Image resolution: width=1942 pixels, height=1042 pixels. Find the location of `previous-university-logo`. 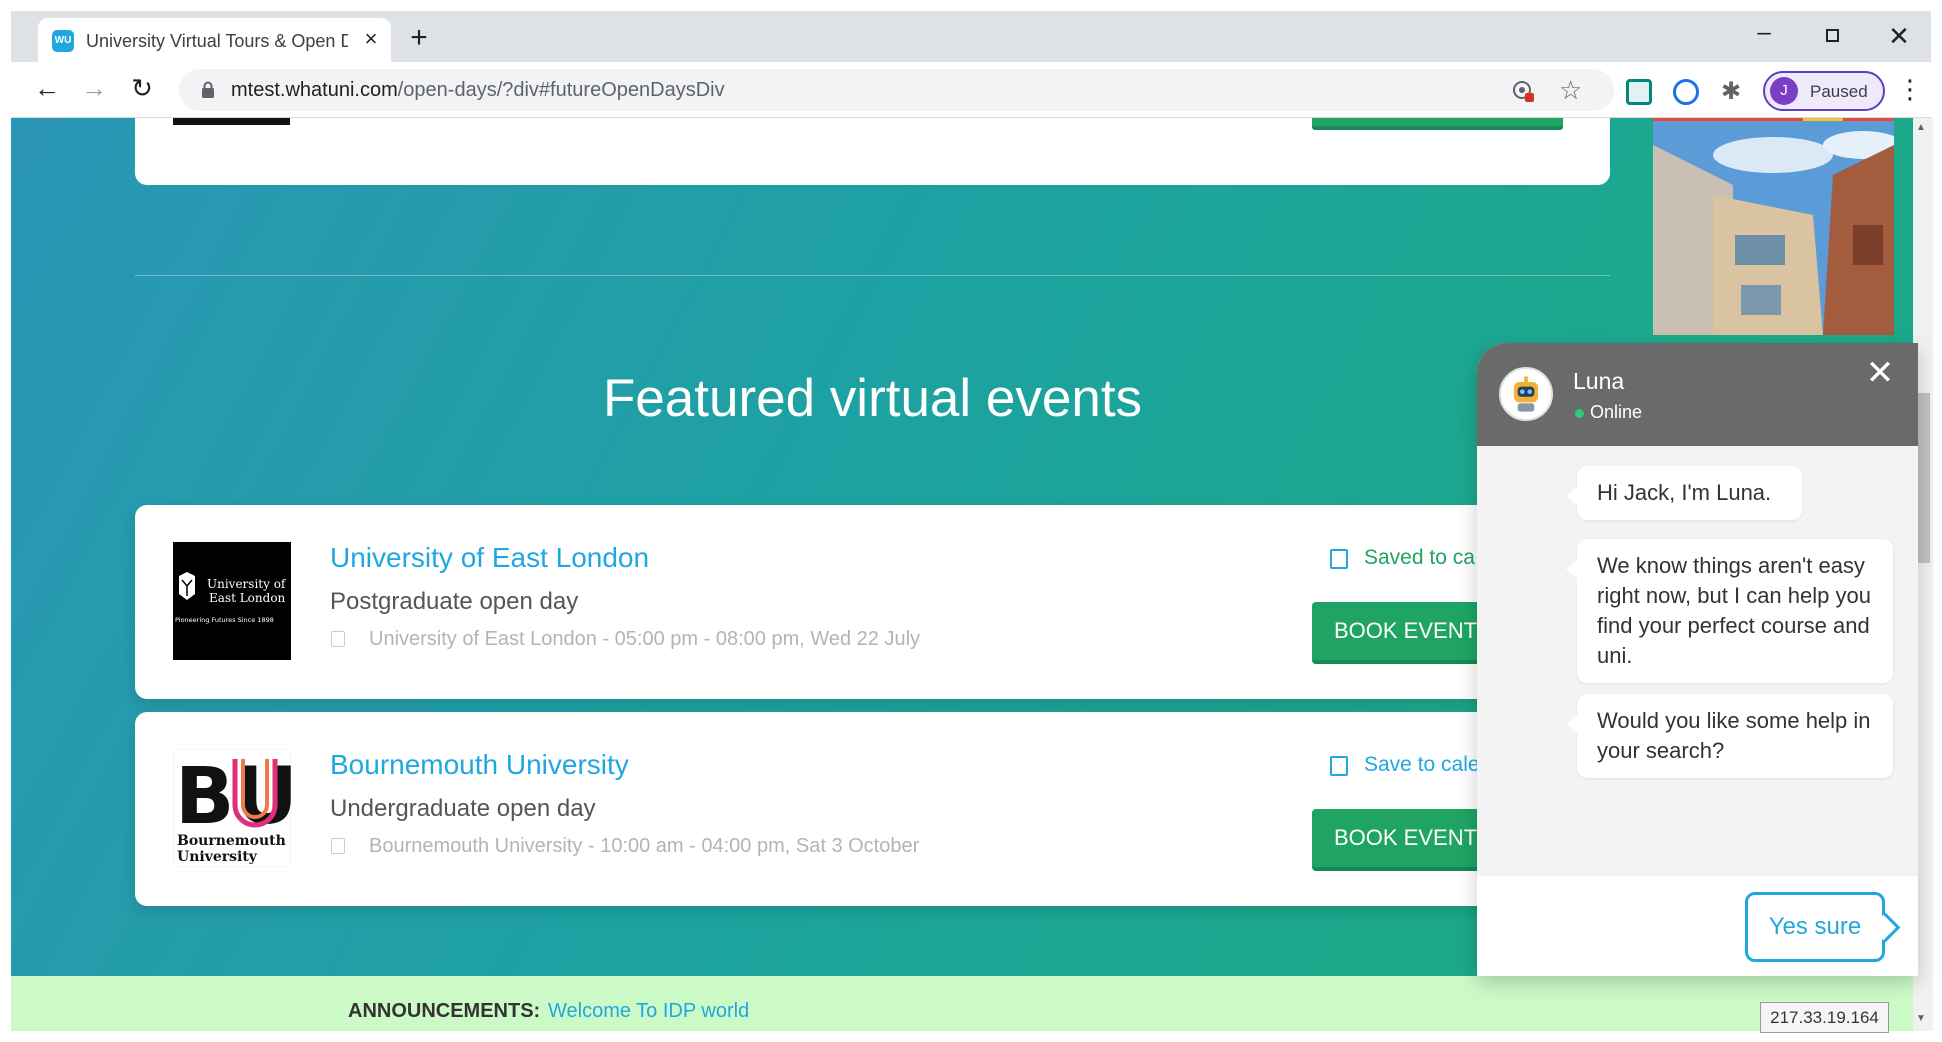

previous-university-logo is located at coordinates (231, 121).